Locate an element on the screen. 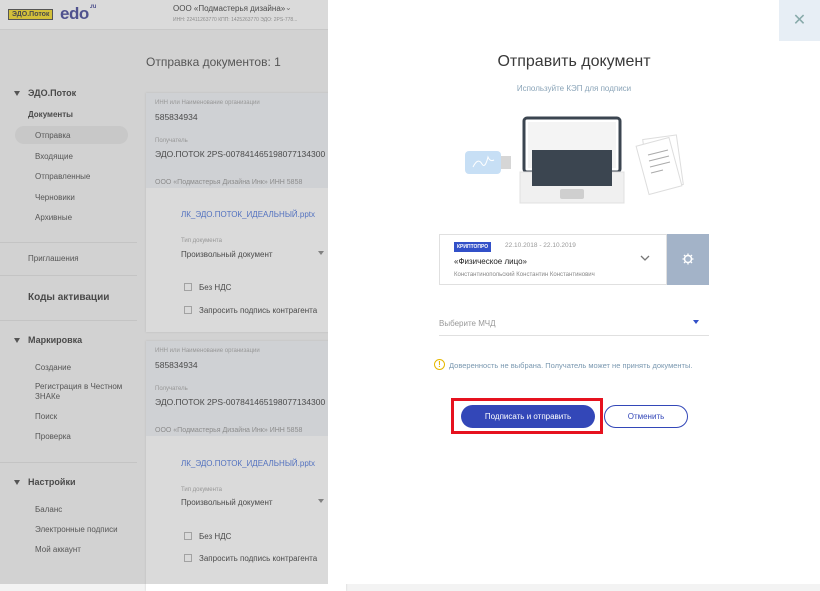 The image size is (820, 591). close-button: ✕ is located at coordinates (799, 20).